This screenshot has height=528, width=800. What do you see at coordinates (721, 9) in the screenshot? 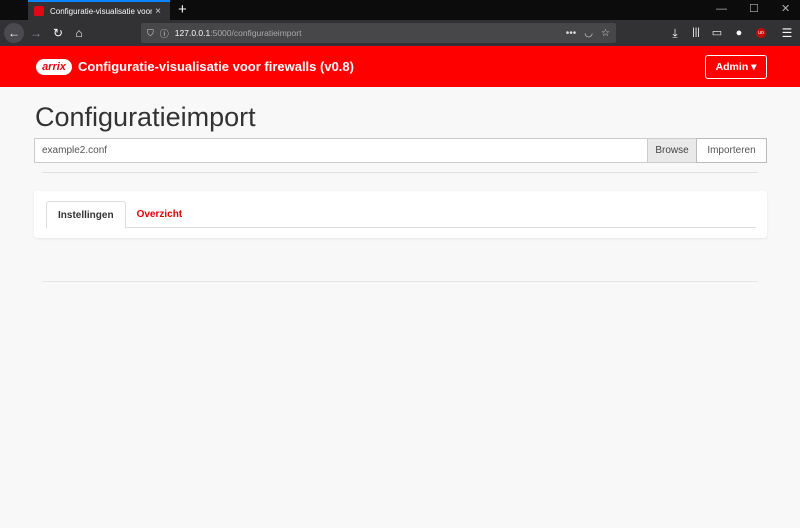
I see `minimize-icon: —` at bounding box center [721, 9].